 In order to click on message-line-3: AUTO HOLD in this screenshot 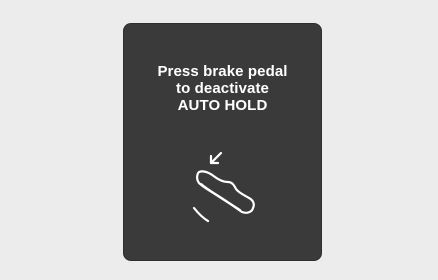, I will do `click(222, 105)`.